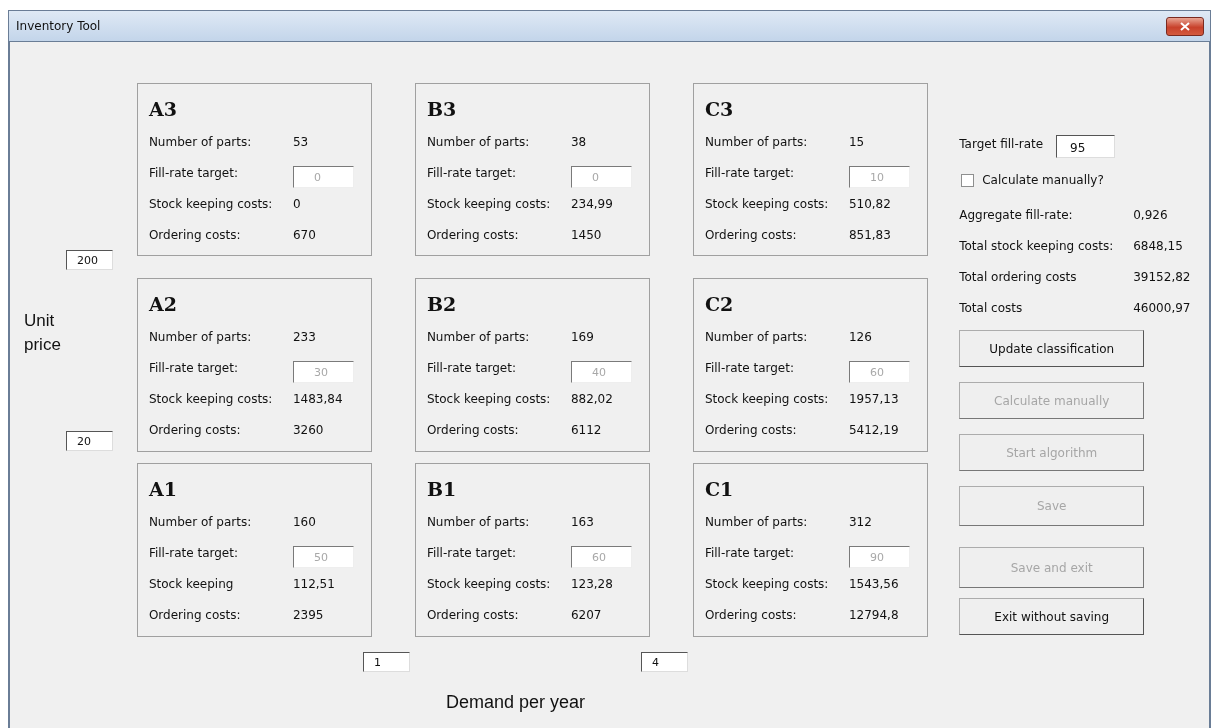 The width and height of the screenshot is (1215, 728). I want to click on field-value: 123,28, so click(591, 583).